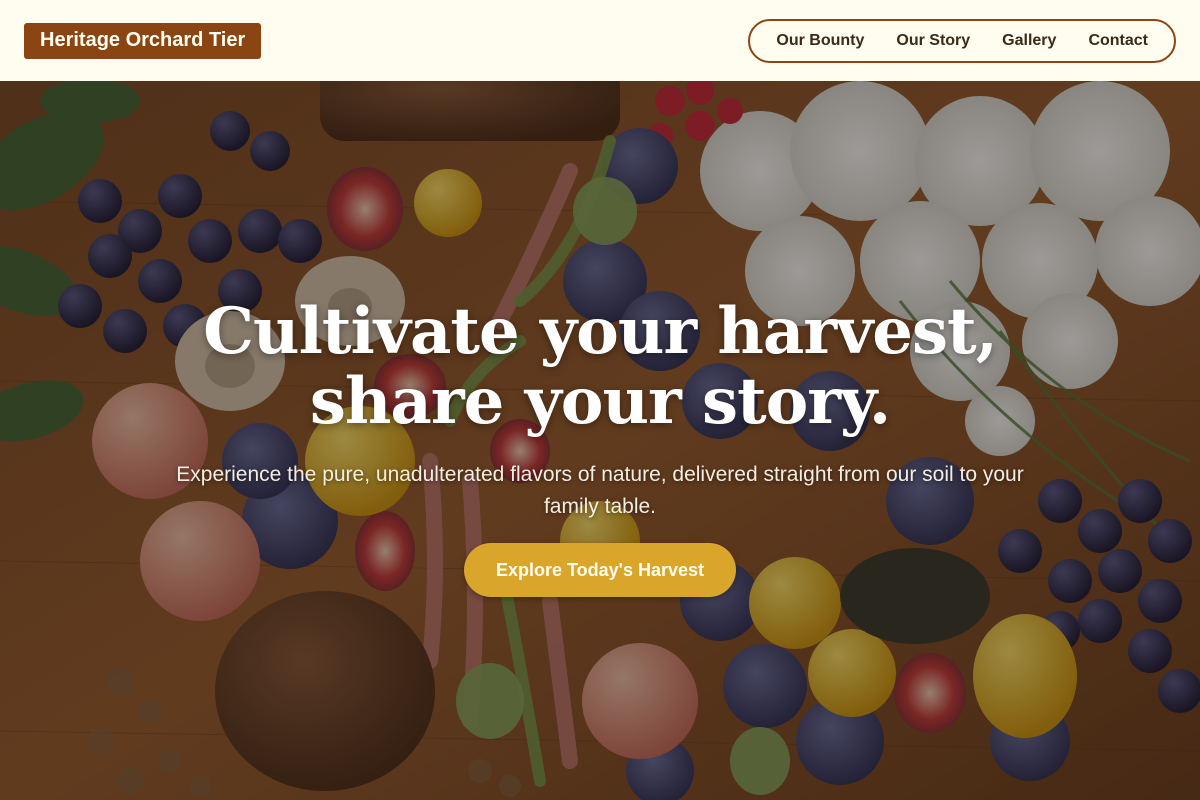 This screenshot has height=800, width=1200. Describe the element at coordinates (820, 41) in the screenshot. I see `nav-link-our-bounty: Our Bounty` at that location.